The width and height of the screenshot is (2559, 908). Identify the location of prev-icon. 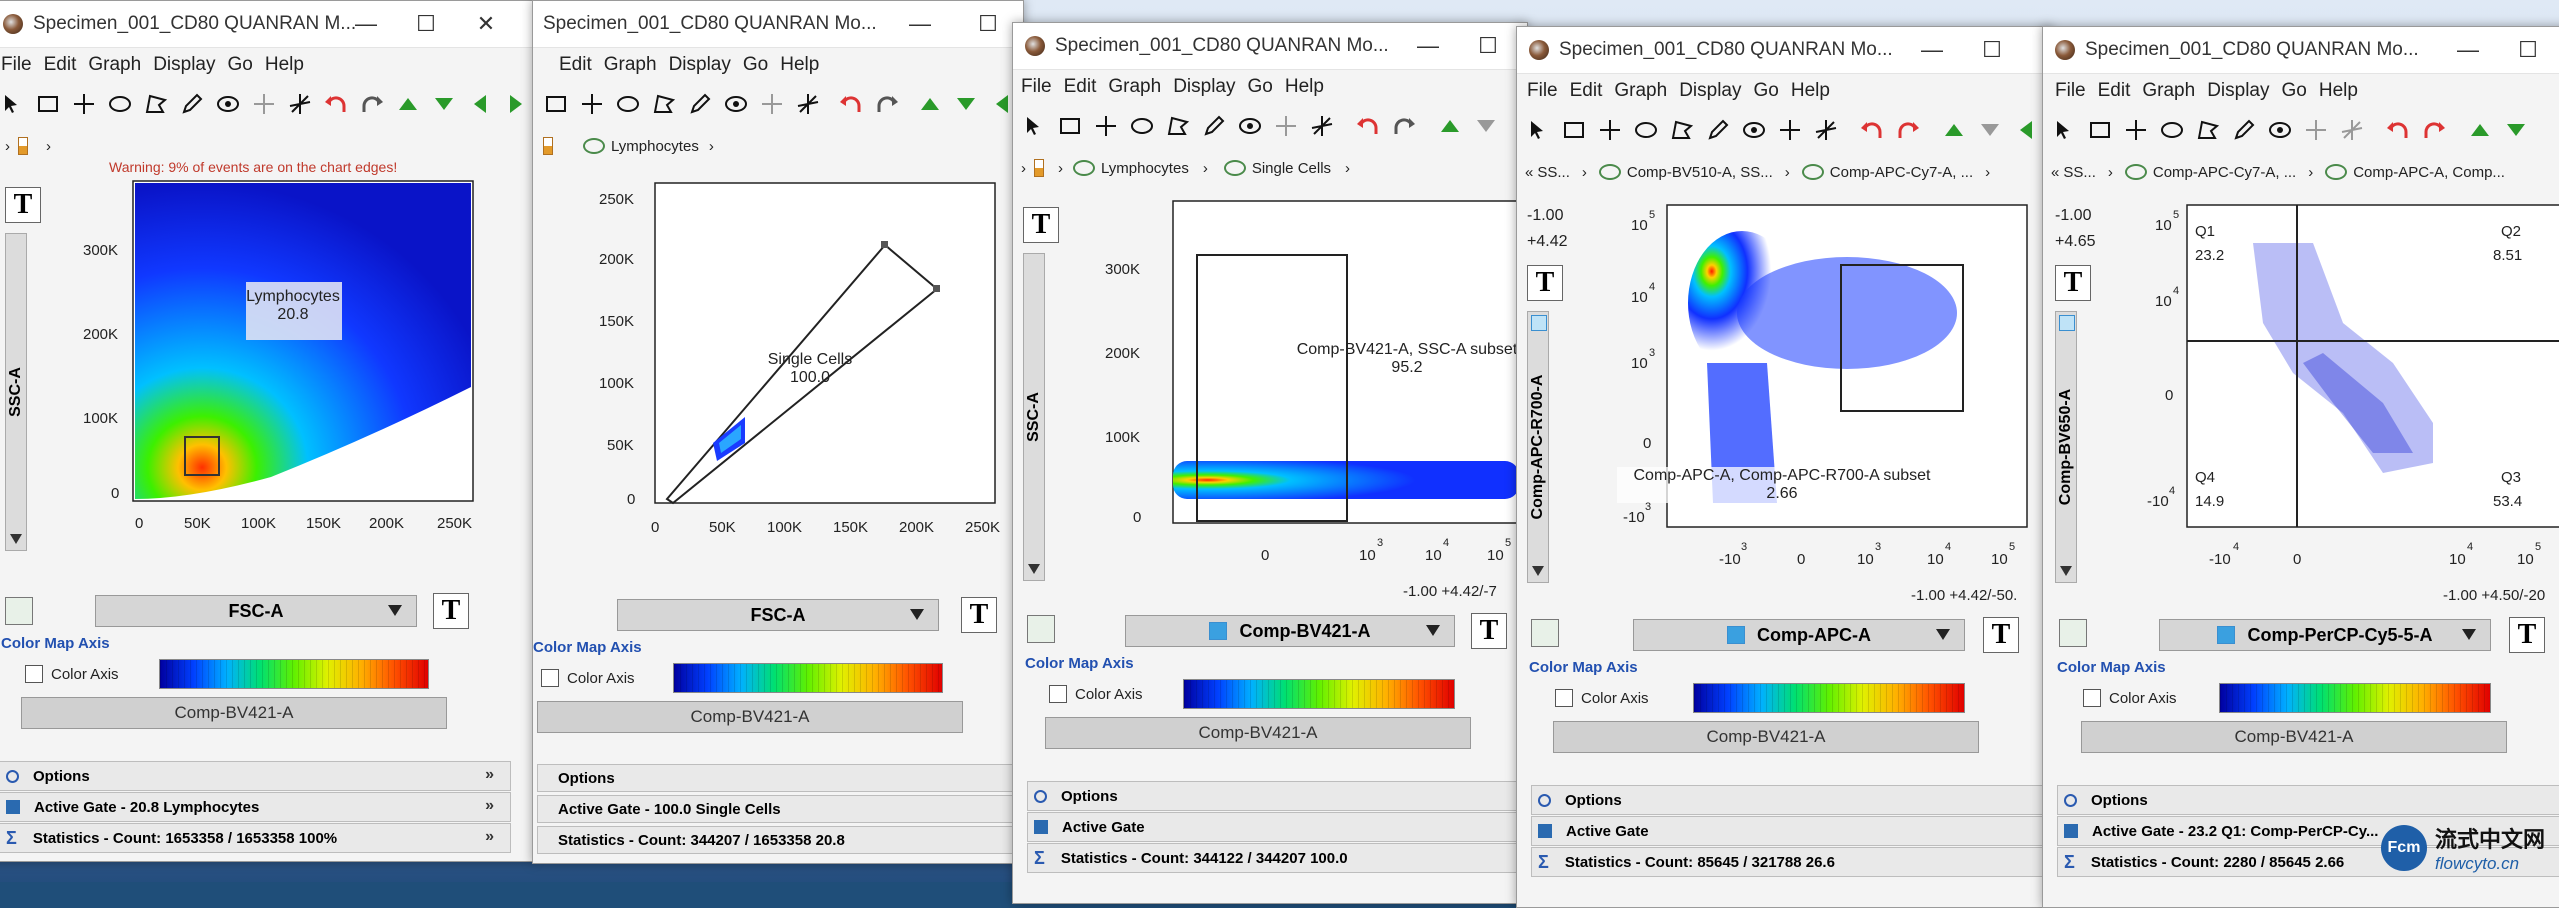
(2026, 130).